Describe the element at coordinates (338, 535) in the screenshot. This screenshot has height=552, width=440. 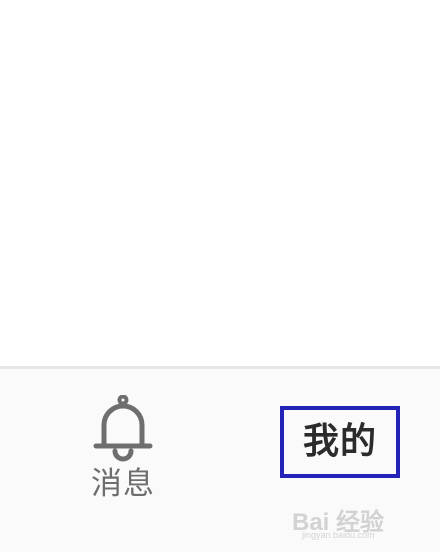
I see `watermark-url: jingyan.baidu.com` at that location.